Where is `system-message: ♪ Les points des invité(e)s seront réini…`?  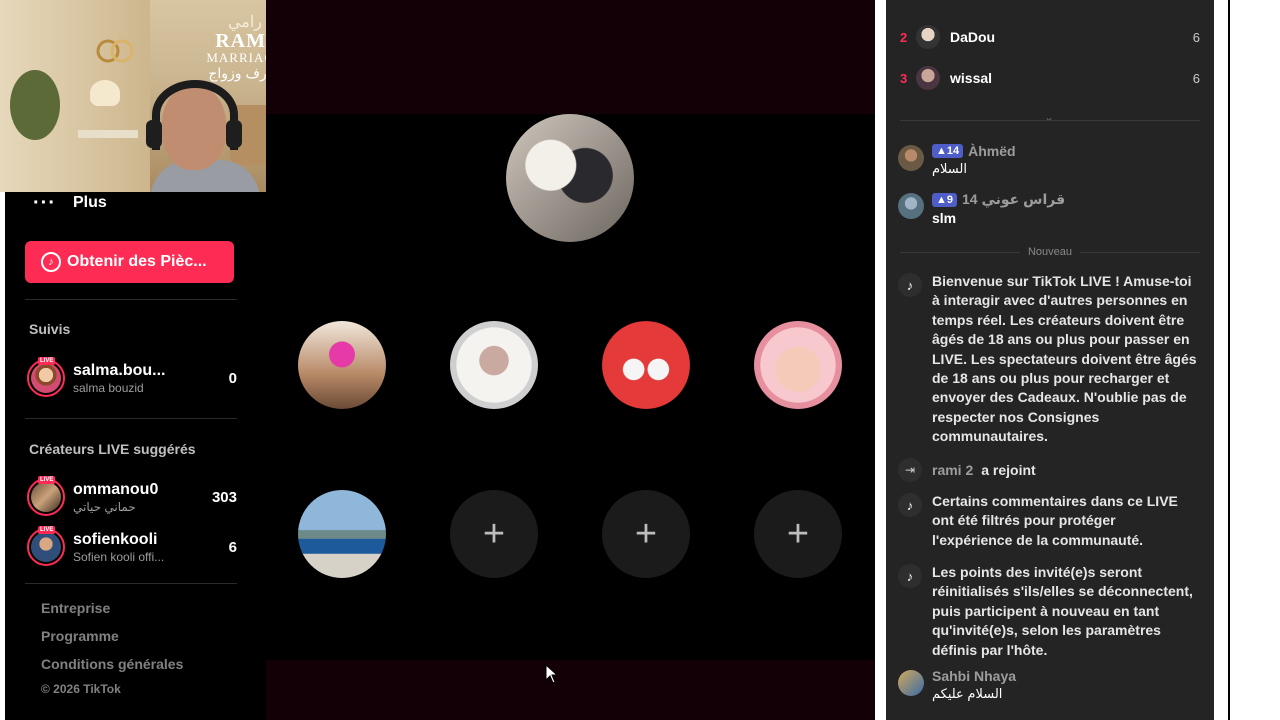
system-message: ♪ Les points des invité(e)s seront réini… is located at coordinates (1048, 611).